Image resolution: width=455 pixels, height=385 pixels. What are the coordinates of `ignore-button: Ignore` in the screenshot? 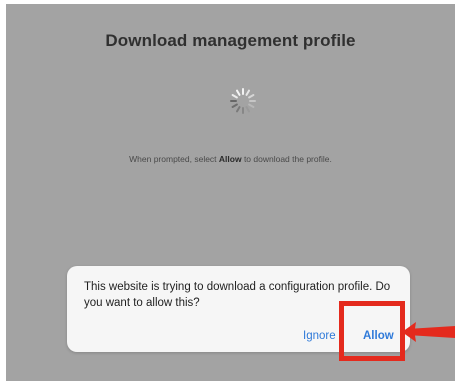 It's located at (319, 336).